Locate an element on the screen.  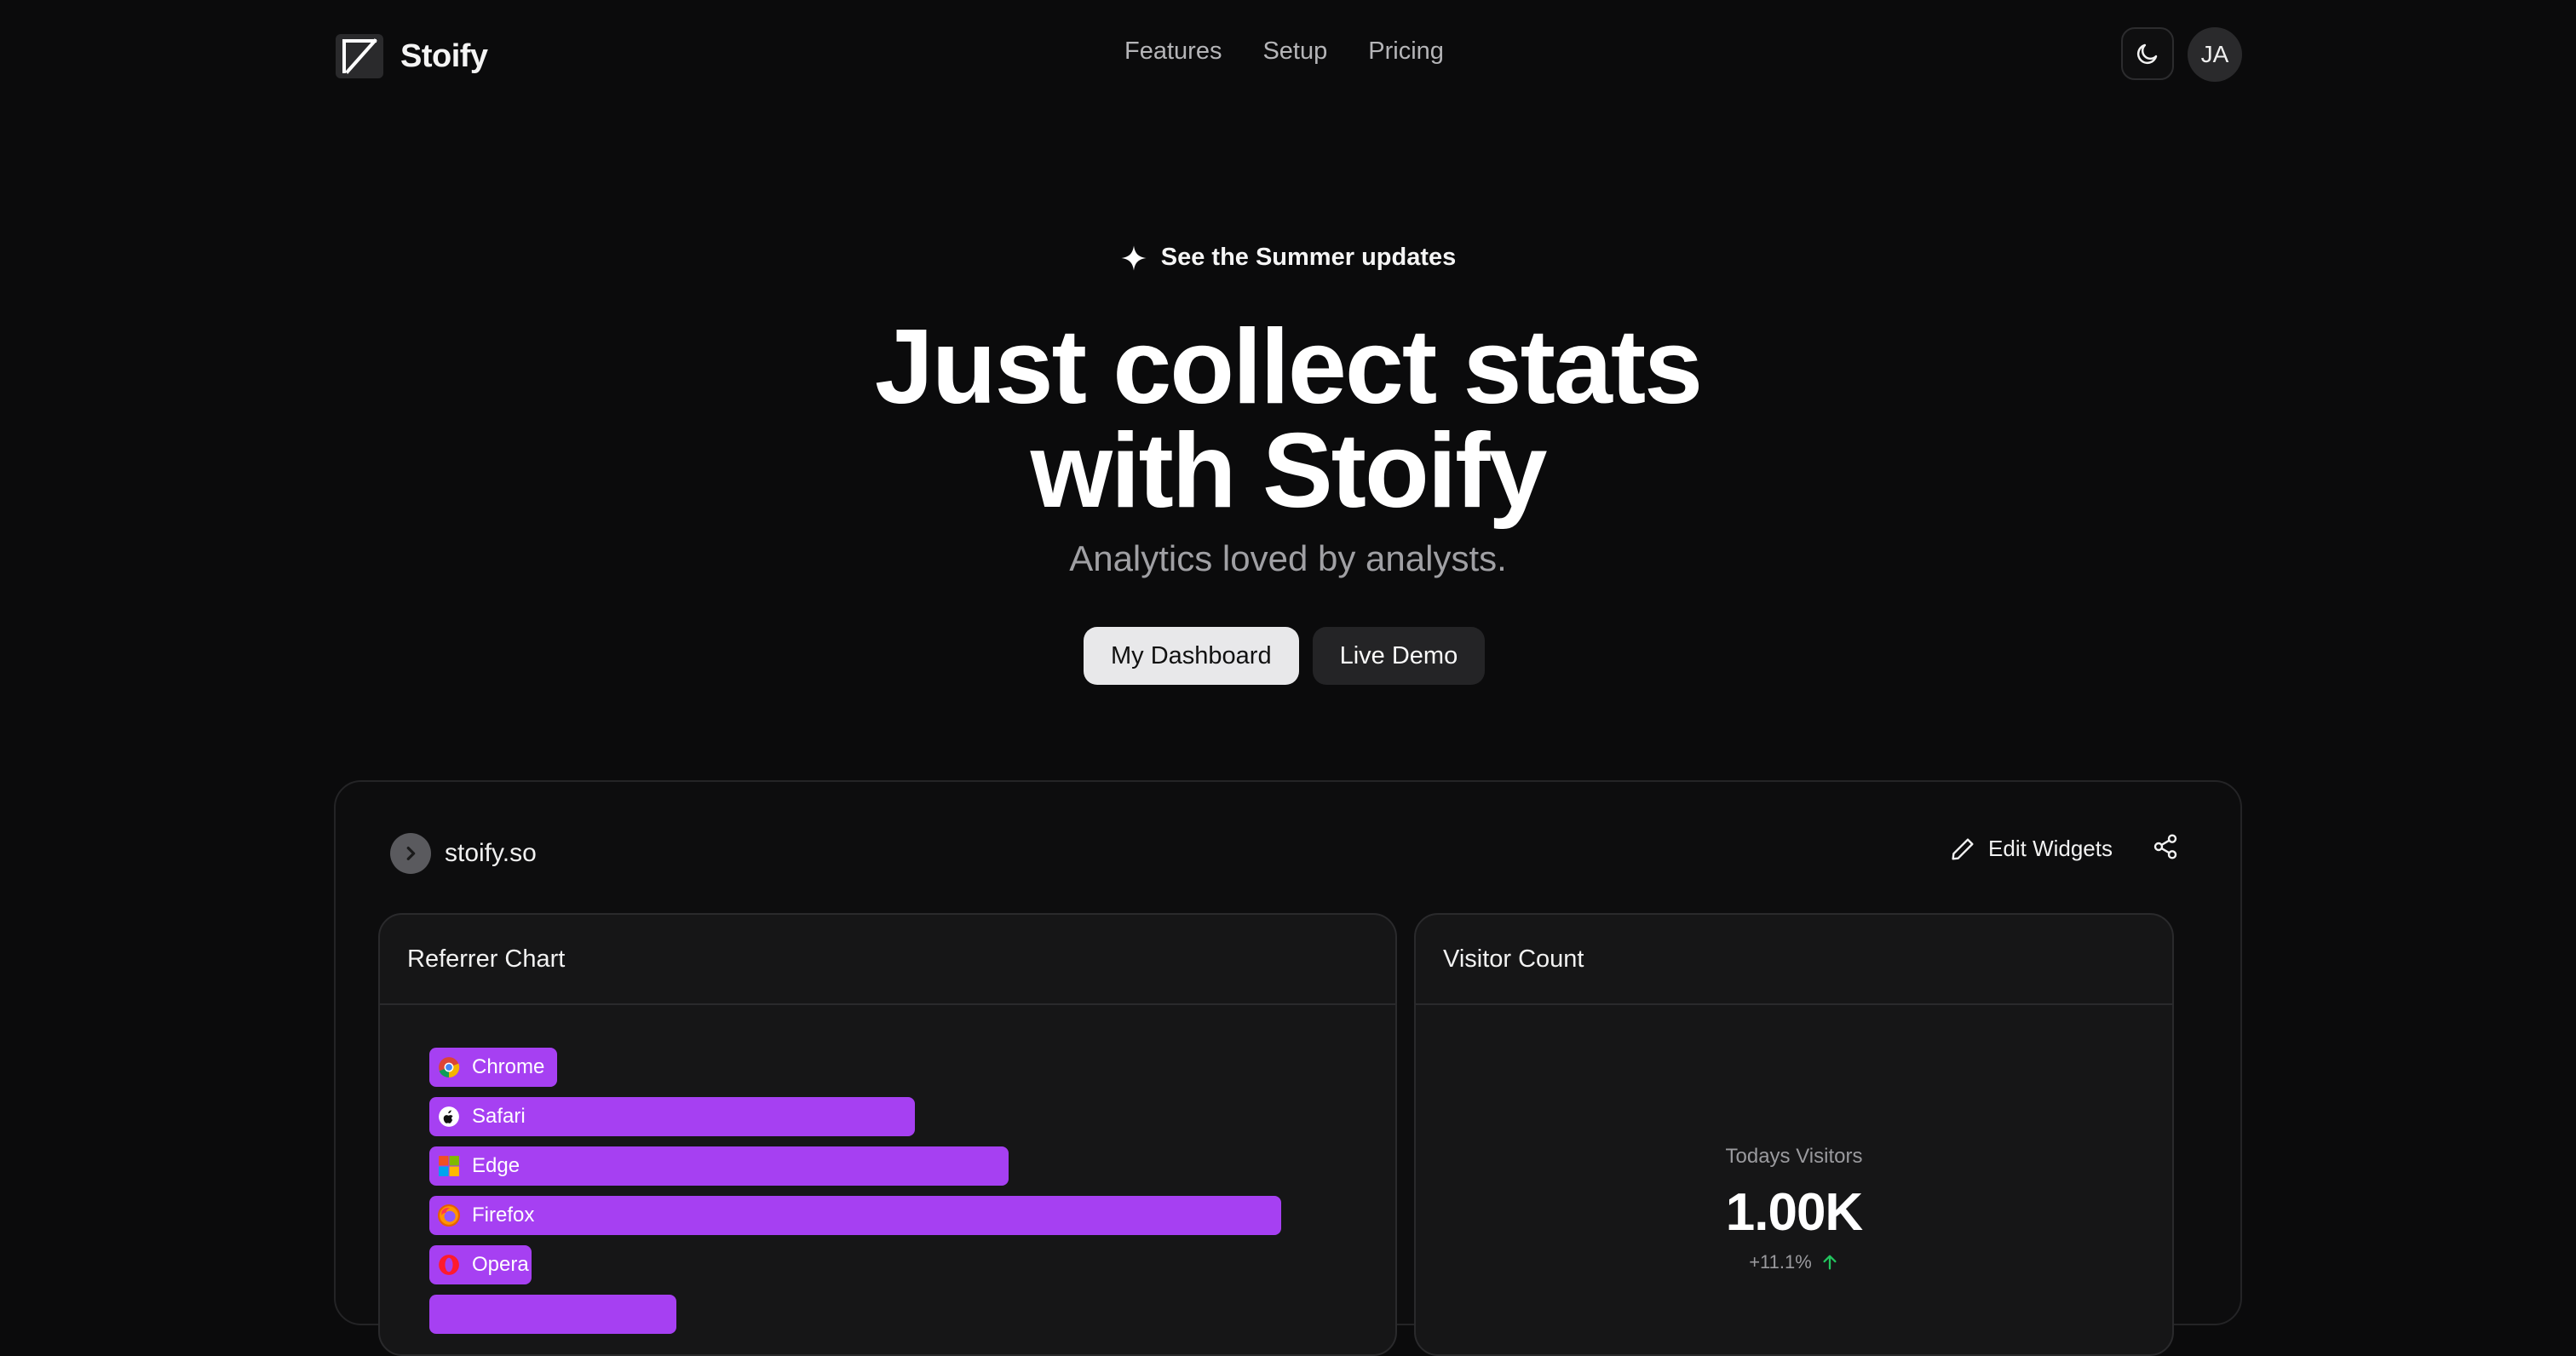
site-name: stoify.so is located at coordinates (491, 853).